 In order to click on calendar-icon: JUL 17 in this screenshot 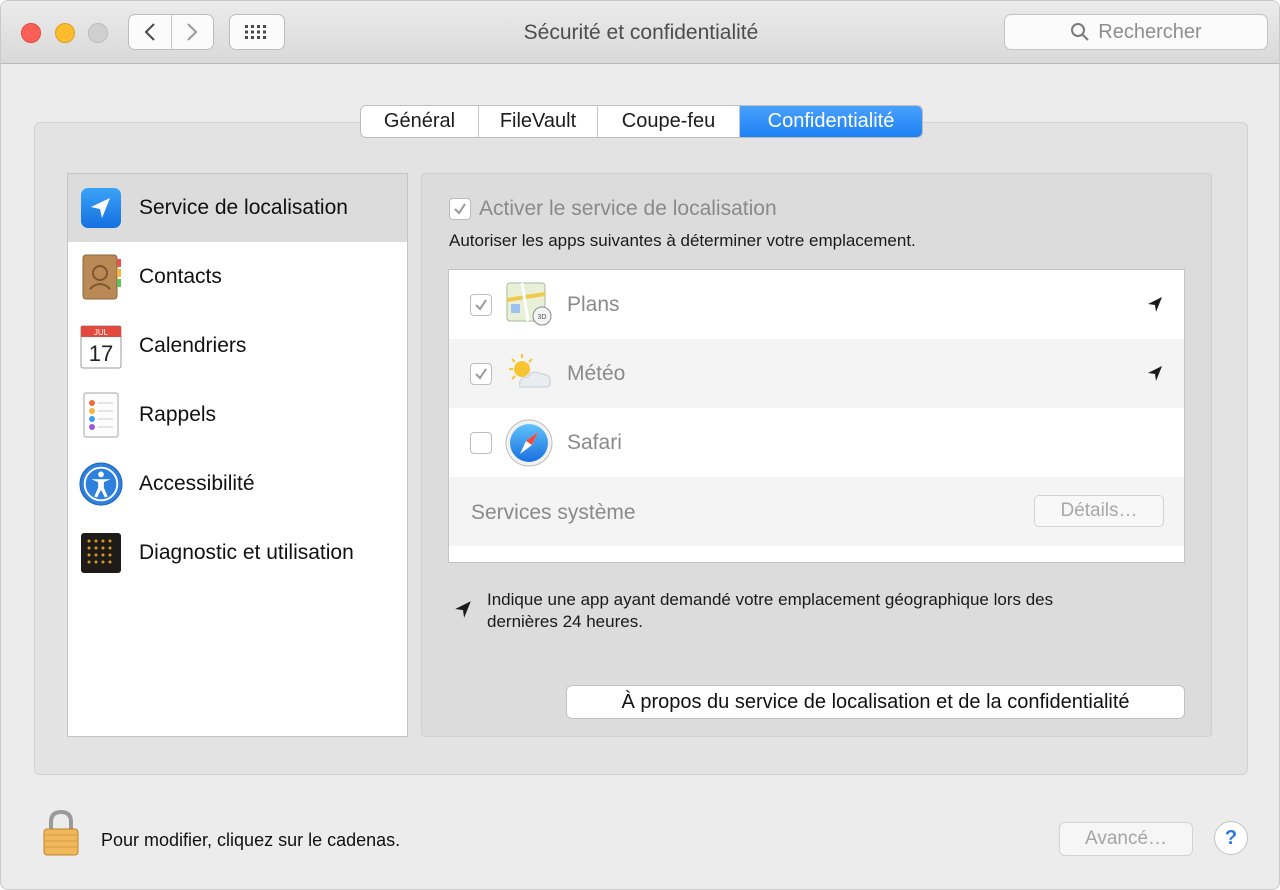, I will do `click(101, 346)`.